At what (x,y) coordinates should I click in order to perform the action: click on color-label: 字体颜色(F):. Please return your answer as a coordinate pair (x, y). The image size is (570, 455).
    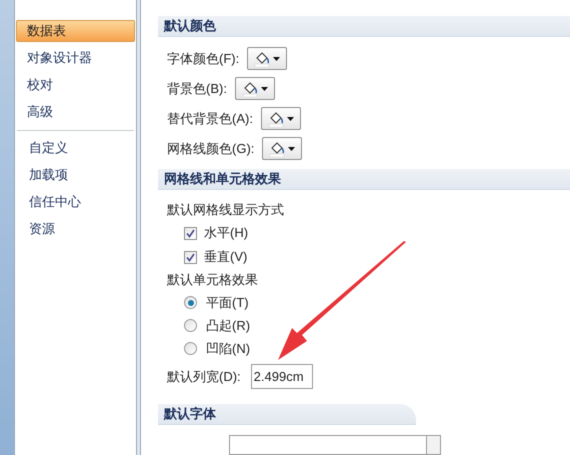
    Looking at the image, I should click on (203, 59).